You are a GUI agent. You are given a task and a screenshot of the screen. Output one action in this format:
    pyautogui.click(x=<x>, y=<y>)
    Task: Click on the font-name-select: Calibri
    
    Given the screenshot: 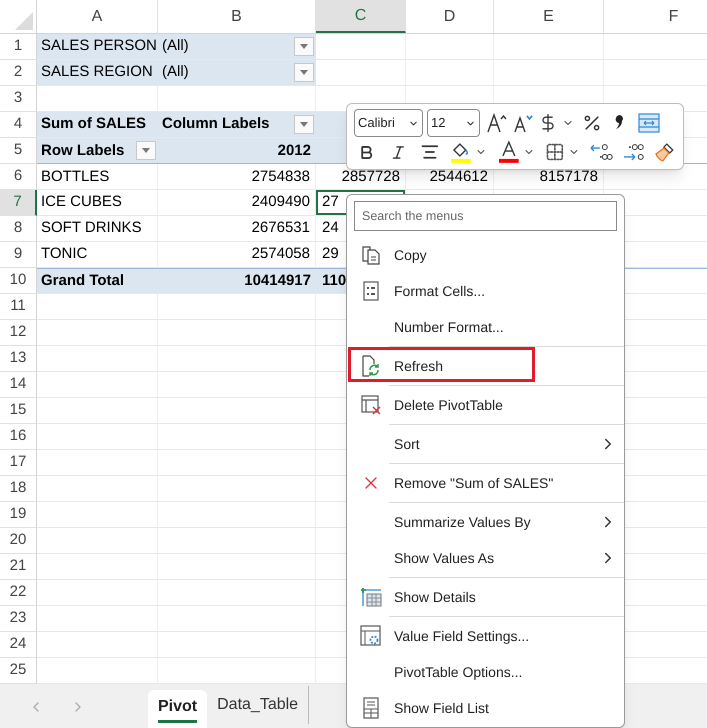 What is the action you would take?
    pyautogui.click(x=388, y=123)
    